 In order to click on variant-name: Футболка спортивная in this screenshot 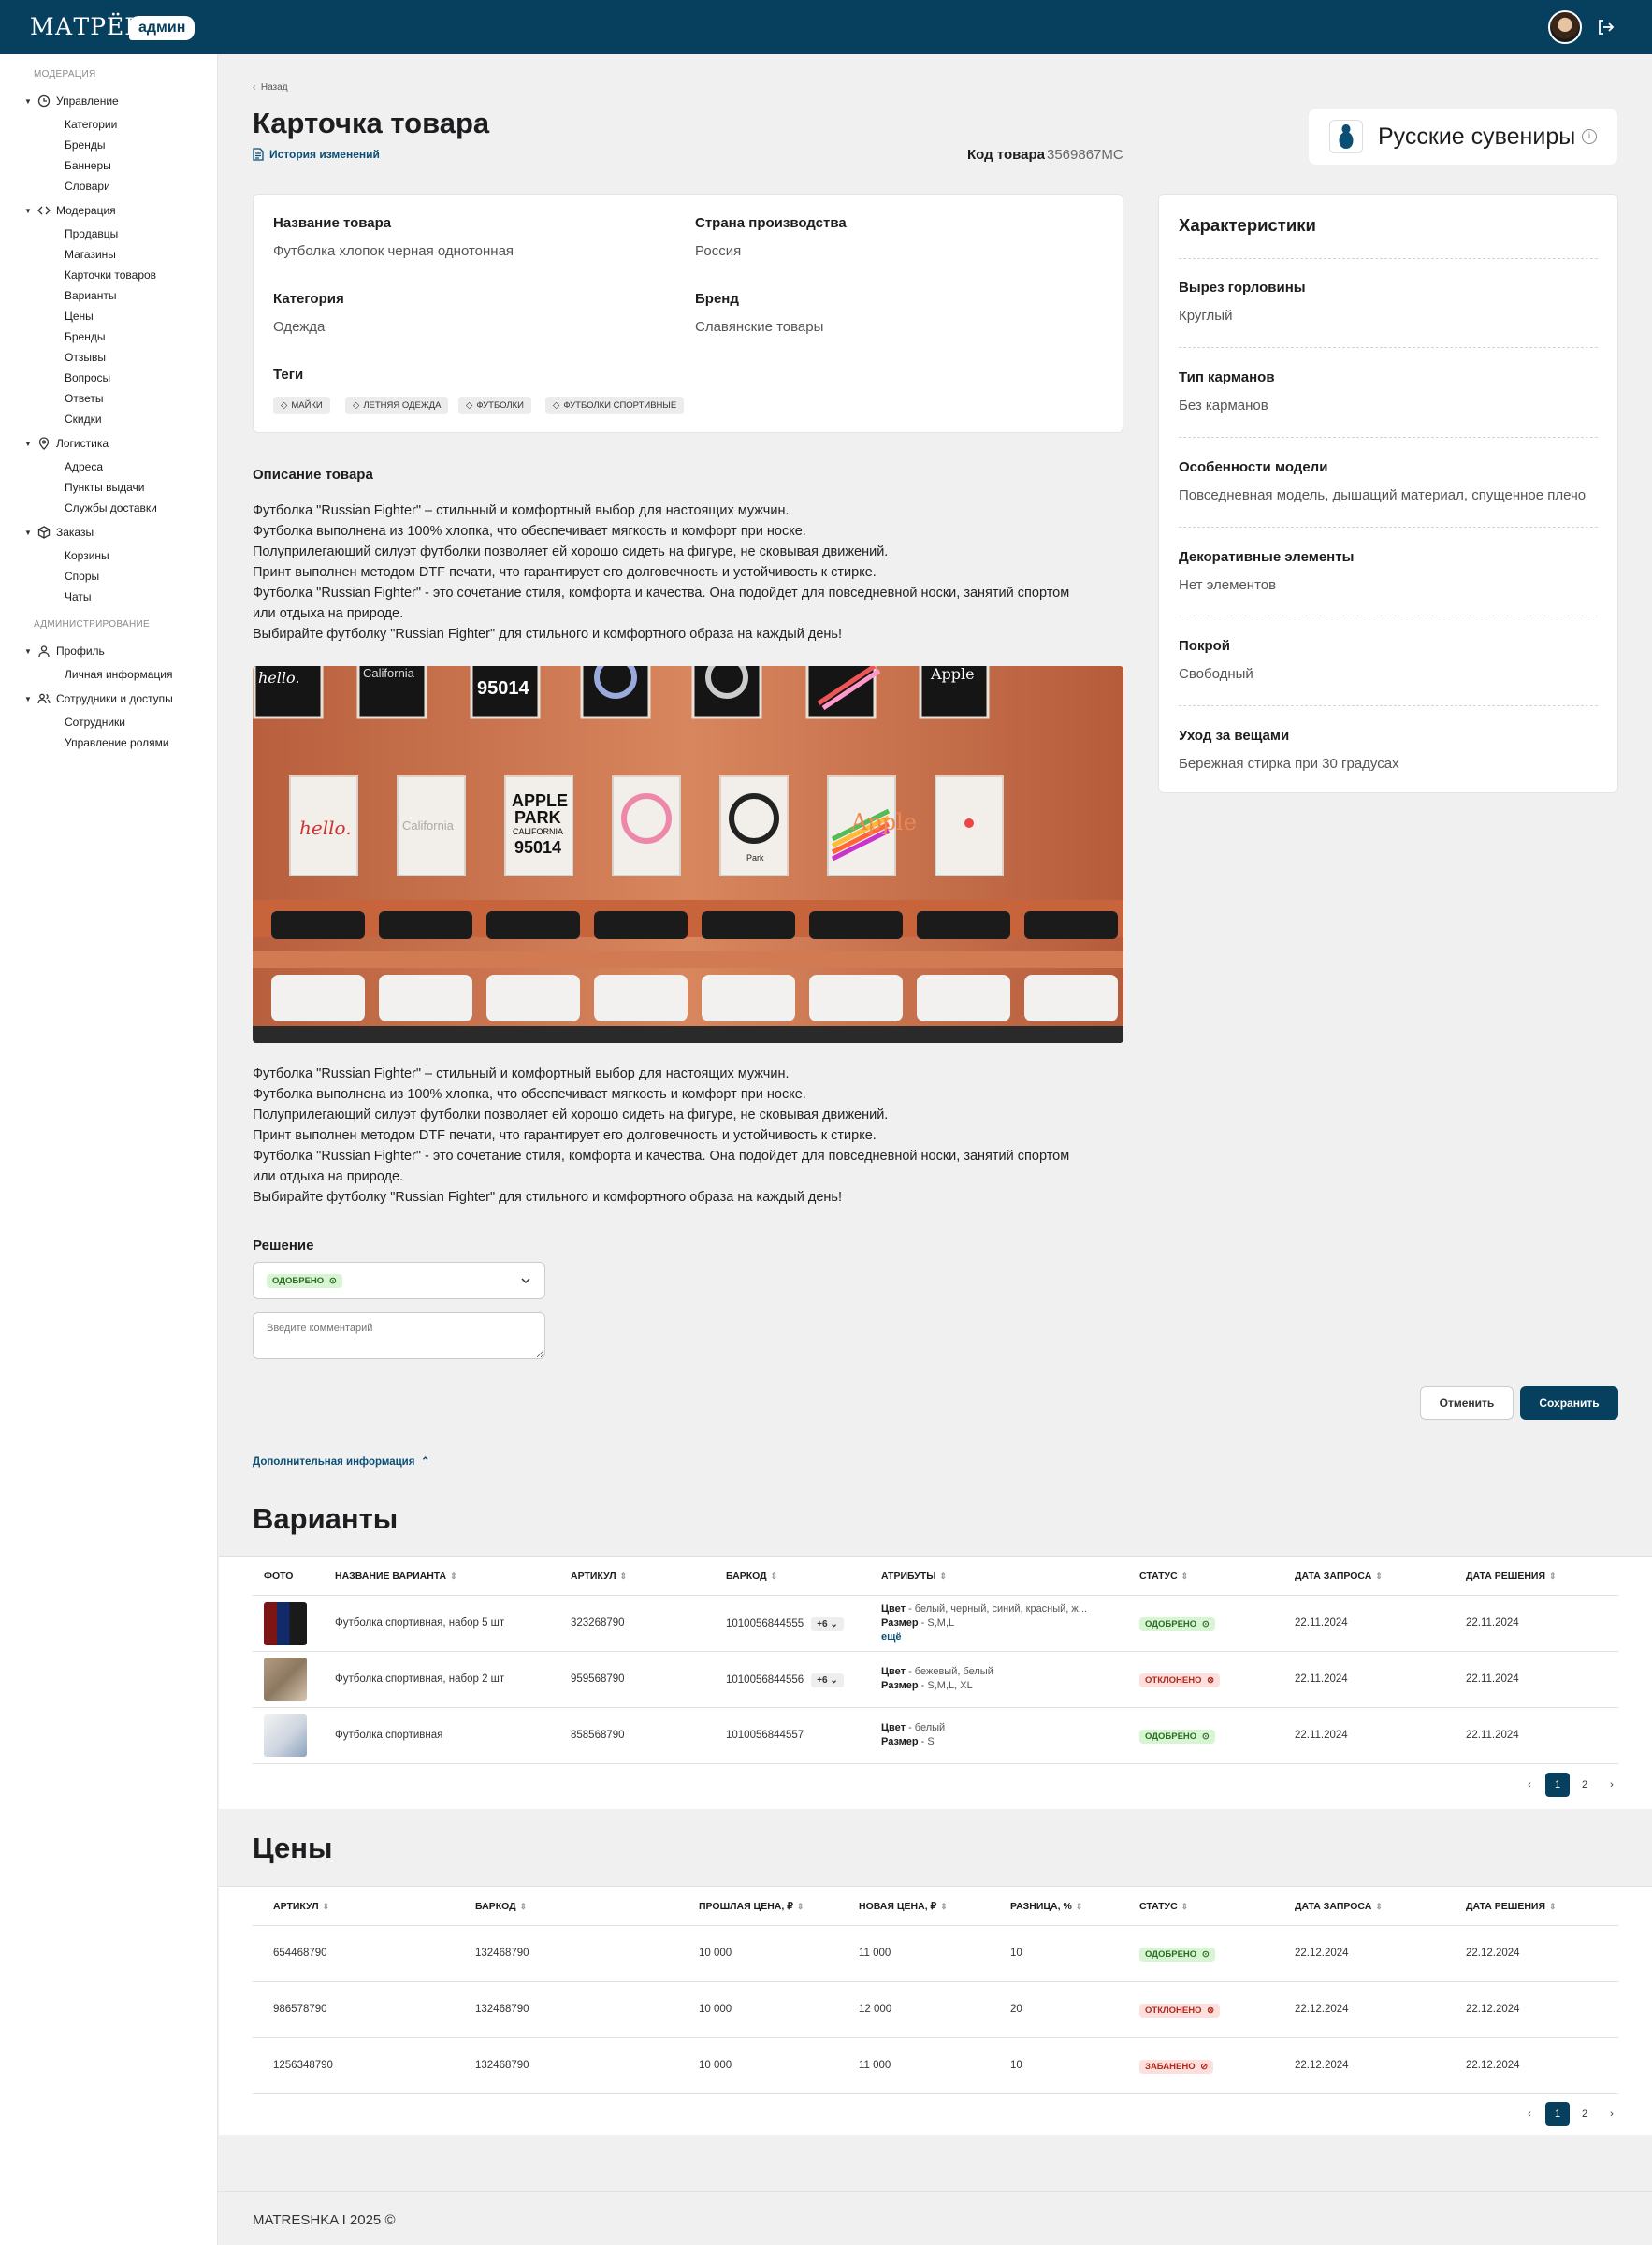, I will do `click(388, 1736)`.